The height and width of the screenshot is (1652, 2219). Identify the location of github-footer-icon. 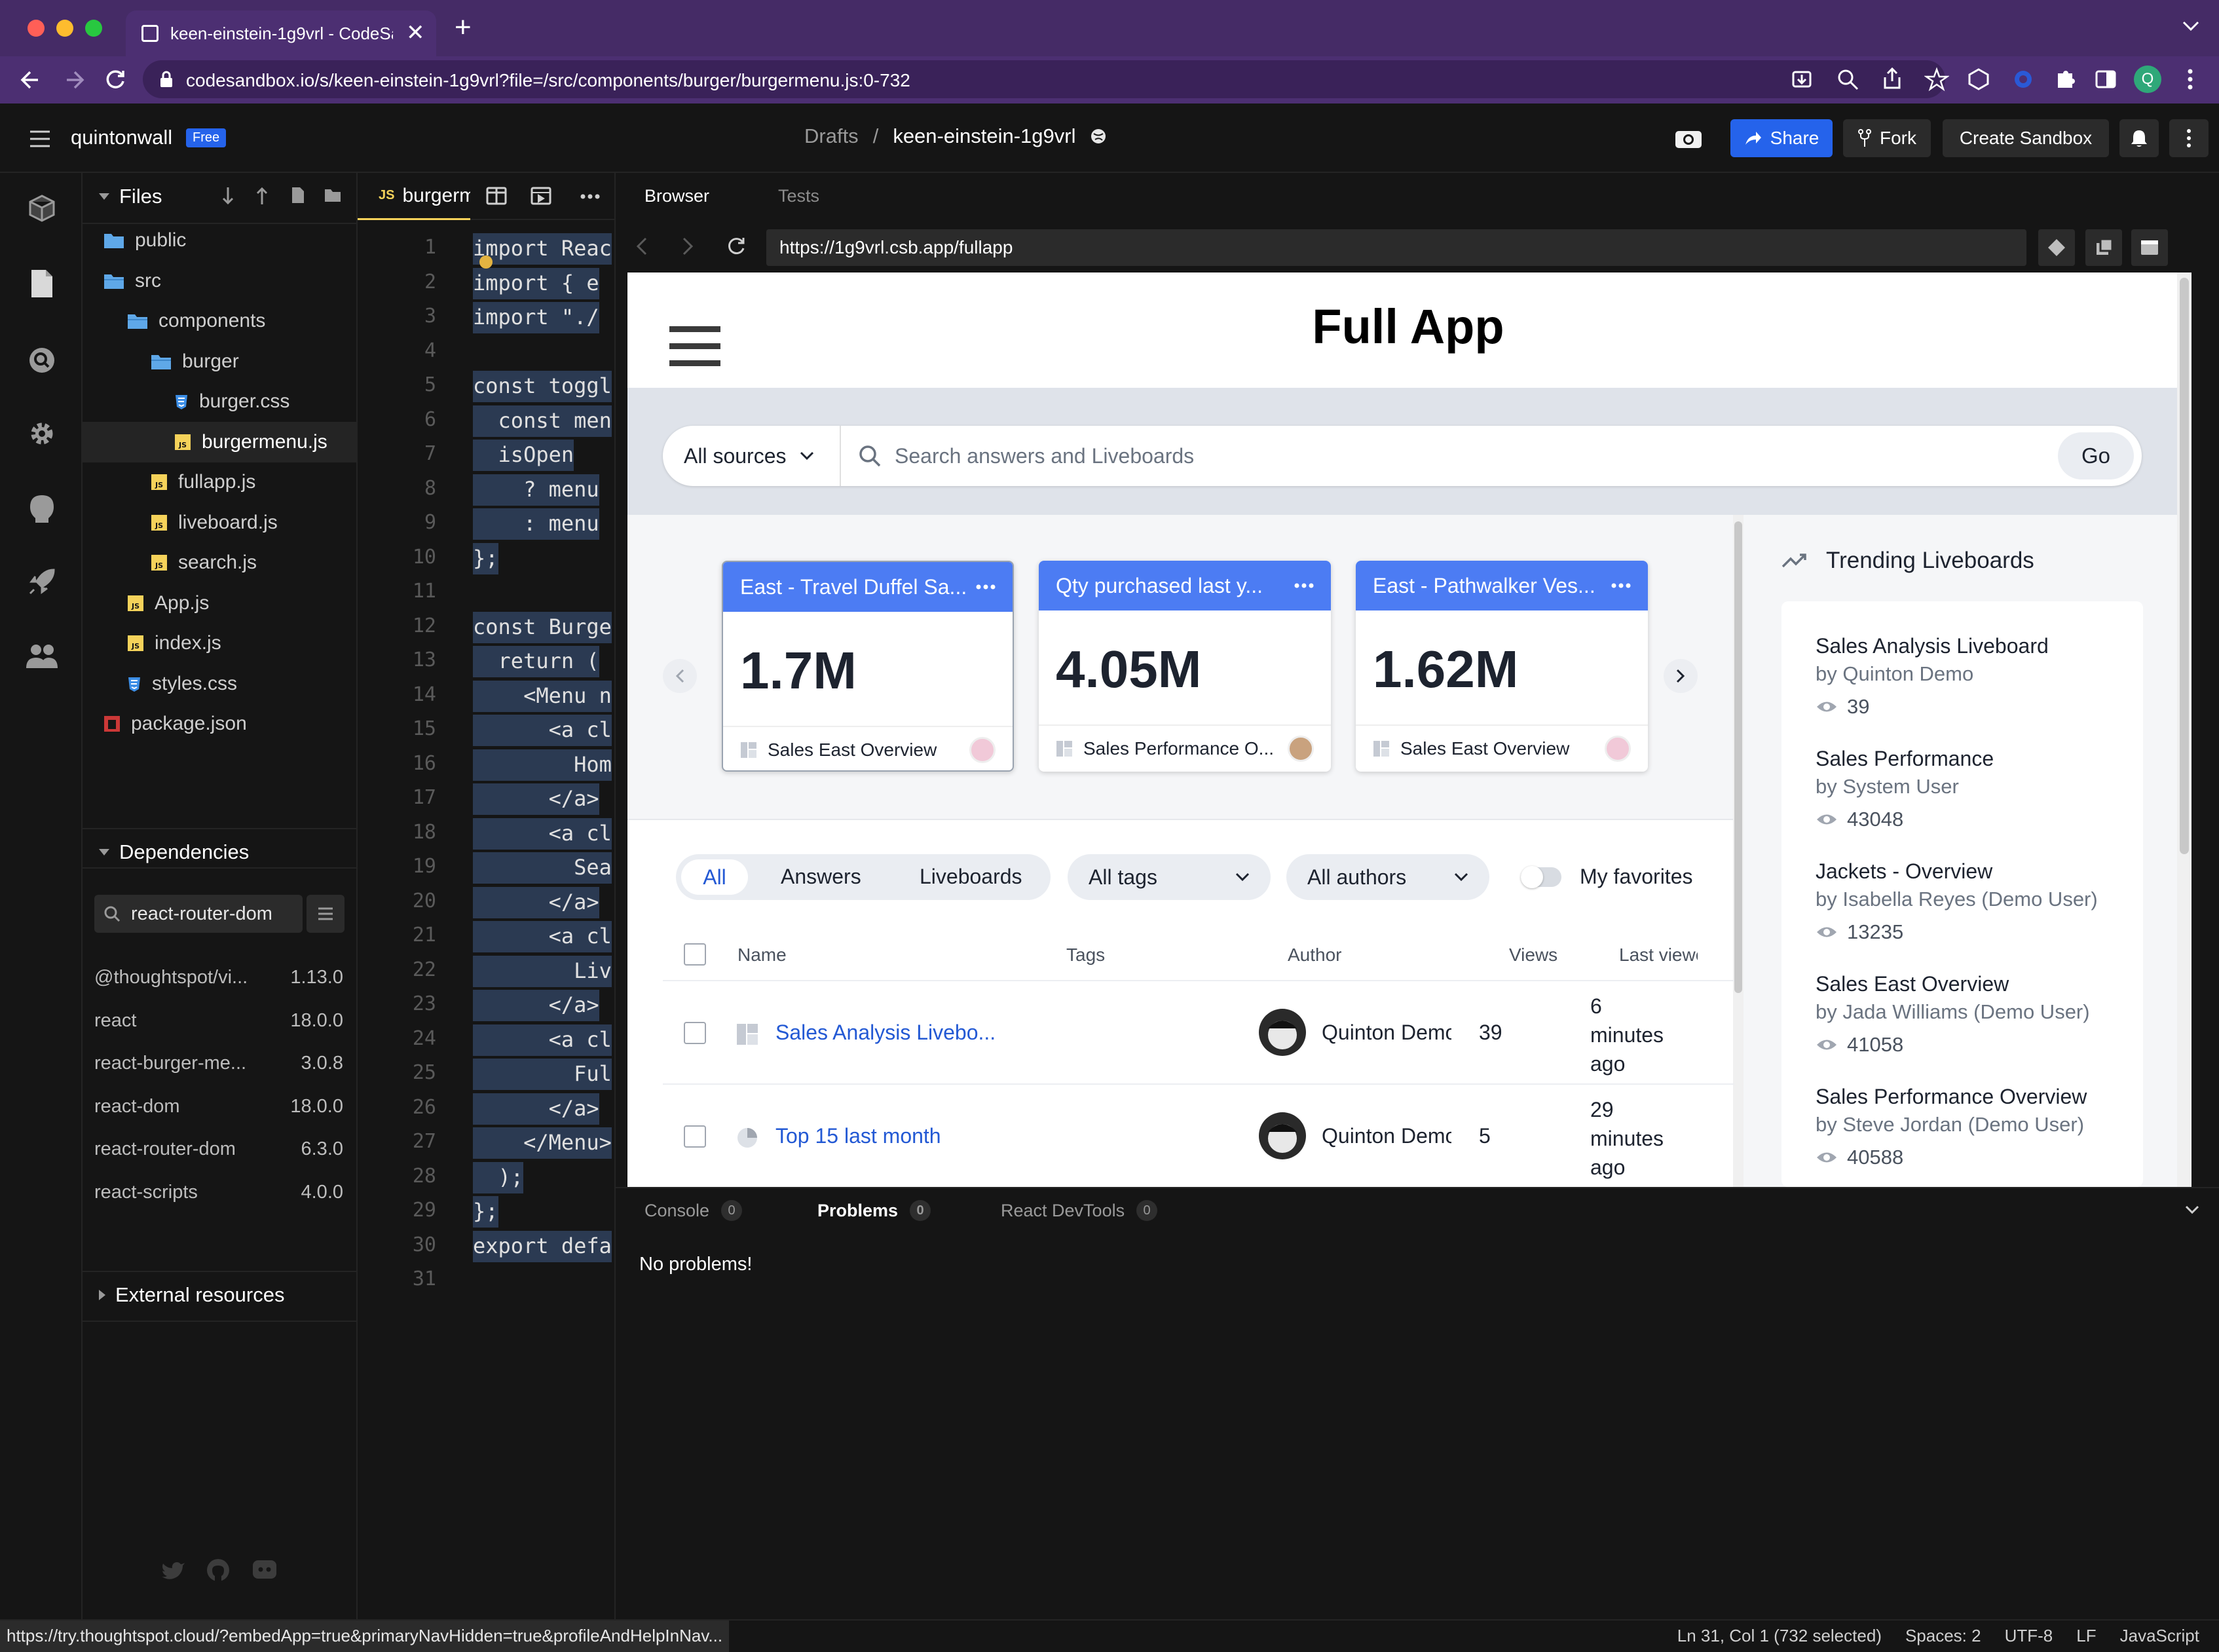
(218, 1570).